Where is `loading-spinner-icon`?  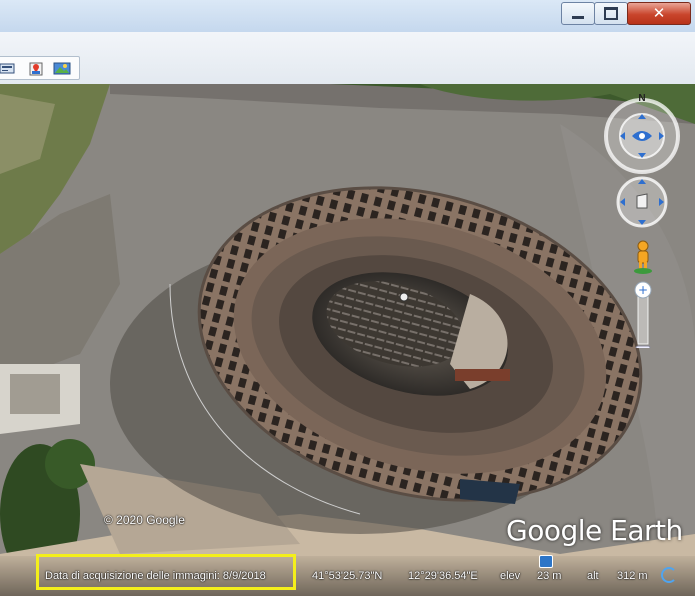 loading-spinner-icon is located at coordinates (669, 575).